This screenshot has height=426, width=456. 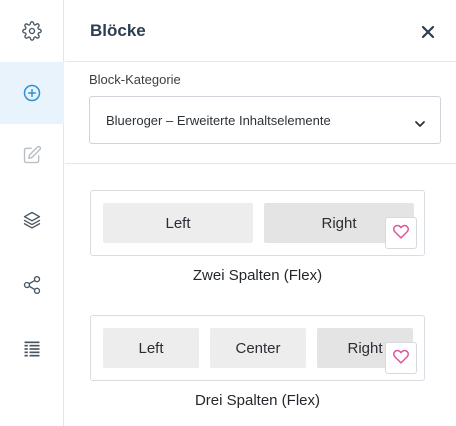 I want to click on panel-header: Blöcke, so click(x=260, y=31).